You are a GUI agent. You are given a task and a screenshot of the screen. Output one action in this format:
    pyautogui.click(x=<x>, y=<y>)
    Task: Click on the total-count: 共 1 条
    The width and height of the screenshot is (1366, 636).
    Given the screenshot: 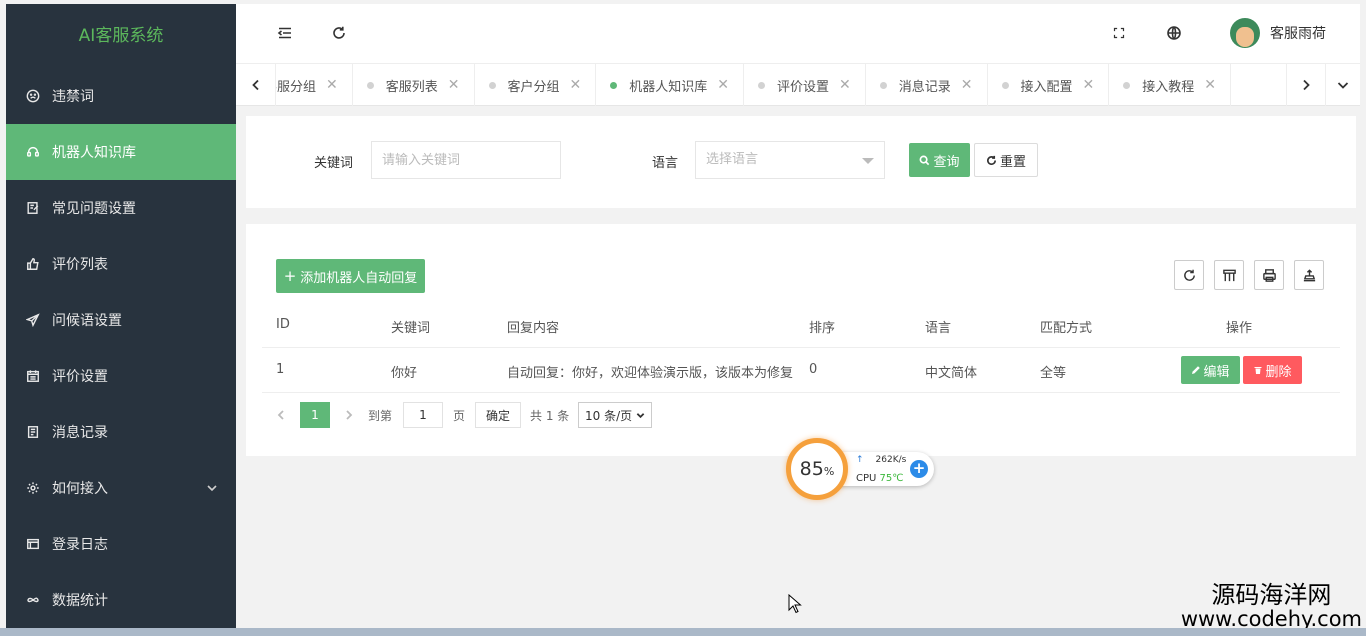 What is the action you would take?
    pyautogui.click(x=550, y=415)
    